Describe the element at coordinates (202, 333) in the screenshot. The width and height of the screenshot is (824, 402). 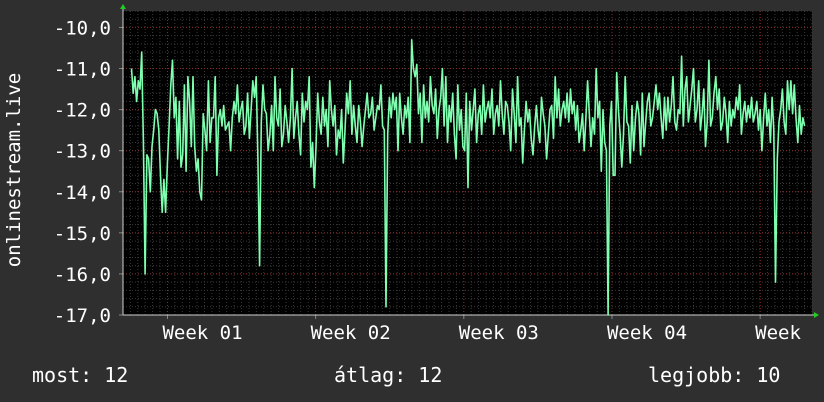
I see `x-tick-label: Week 01` at that location.